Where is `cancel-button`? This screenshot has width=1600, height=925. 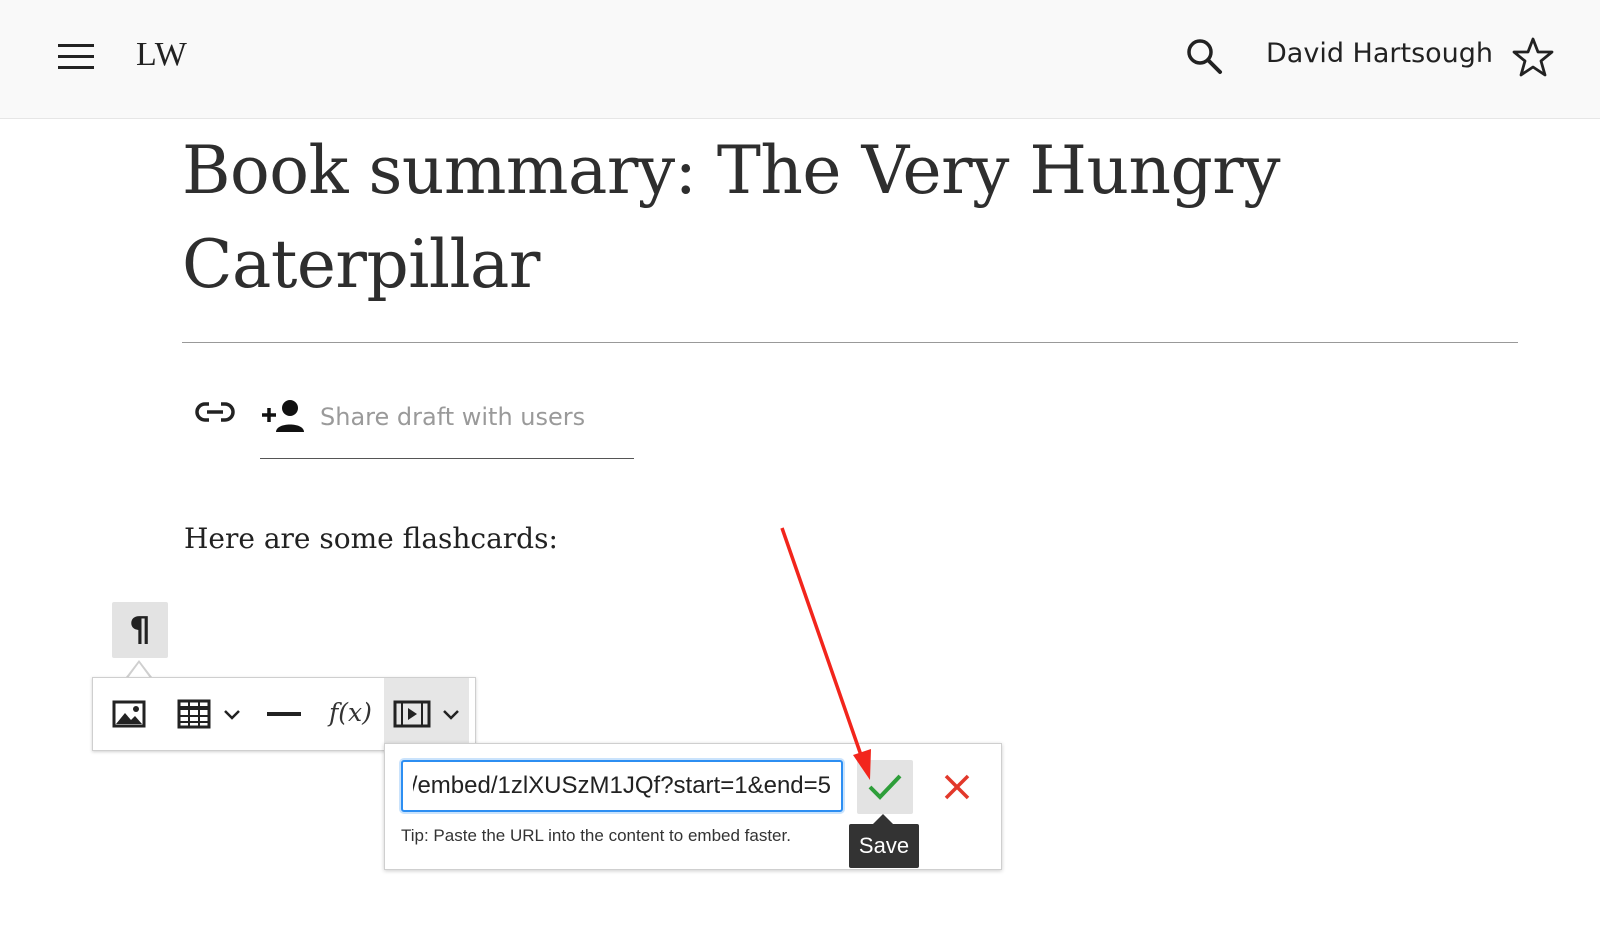
cancel-button is located at coordinates (957, 787).